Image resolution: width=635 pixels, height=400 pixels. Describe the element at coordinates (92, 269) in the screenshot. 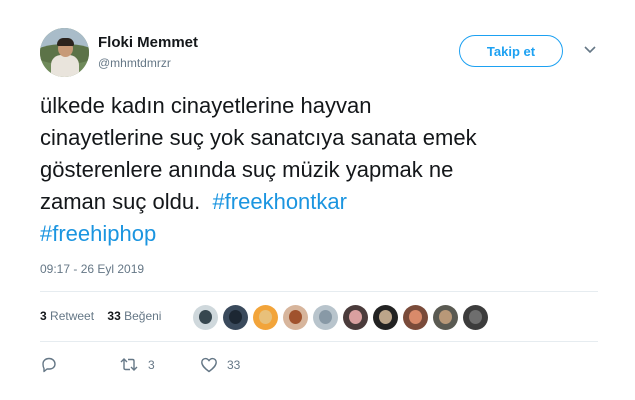

I see `timestamp: 09:17 - 26 Eyl 2019` at that location.